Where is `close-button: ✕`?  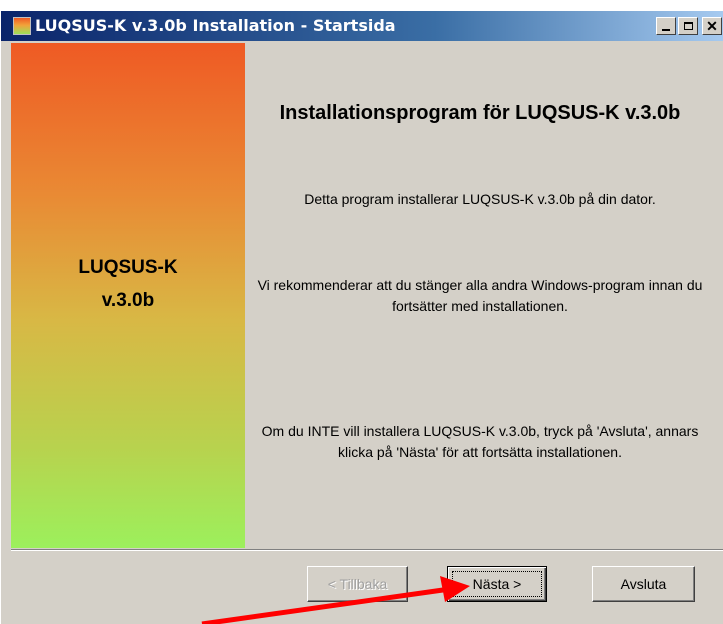
close-button: ✕ is located at coordinates (712, 26).